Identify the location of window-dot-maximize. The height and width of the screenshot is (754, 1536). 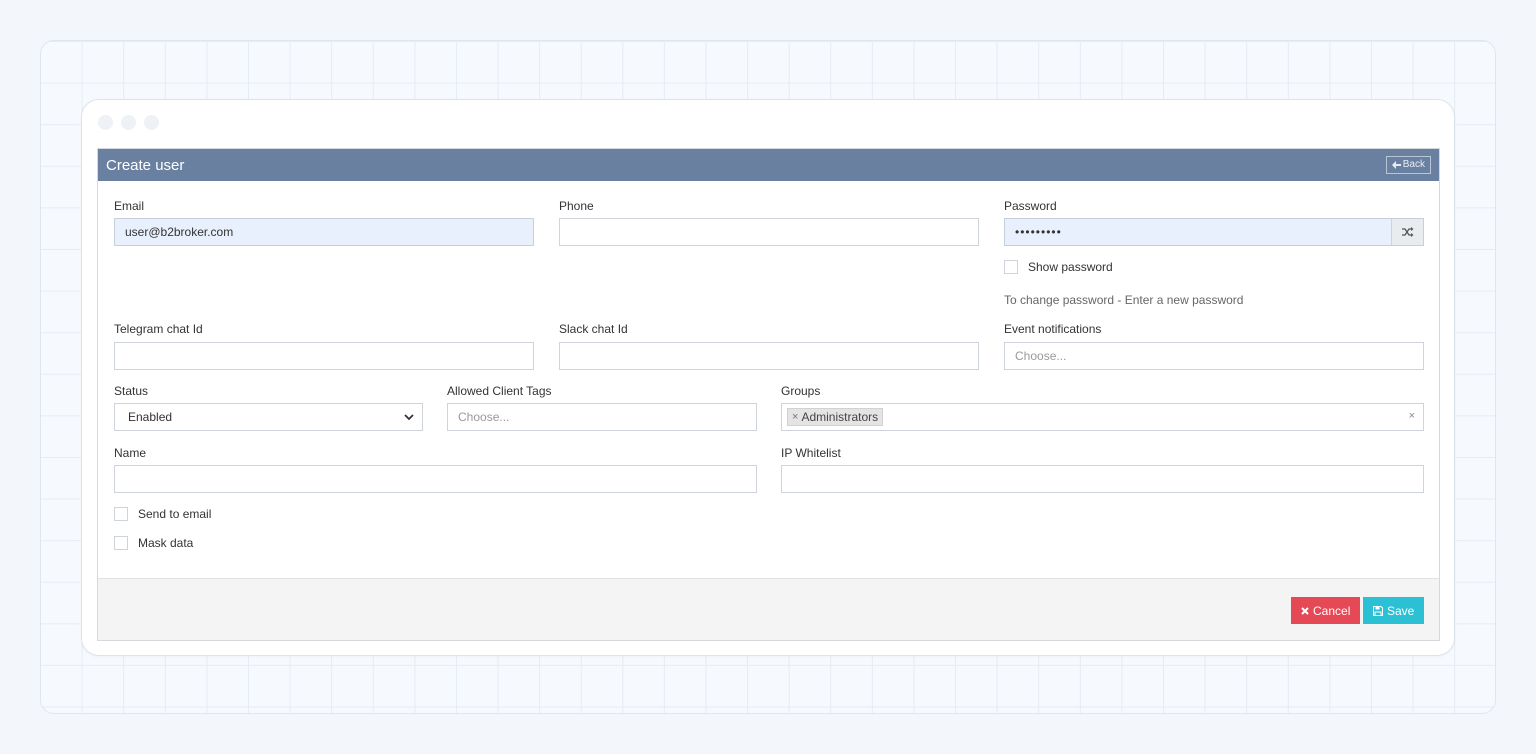
(151, 122).